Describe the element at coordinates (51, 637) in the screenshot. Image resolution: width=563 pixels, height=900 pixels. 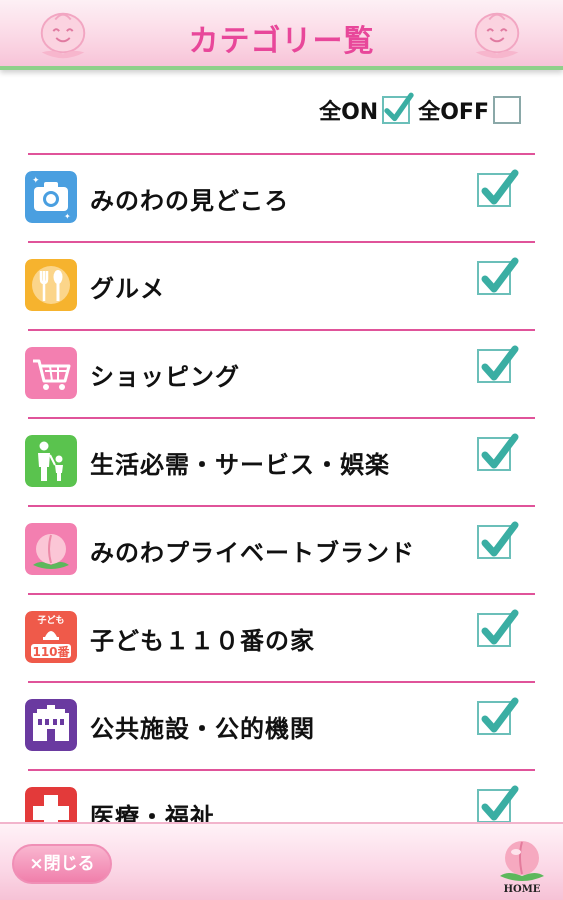
I see `child-110-icon: 子ども 110番` at that location.